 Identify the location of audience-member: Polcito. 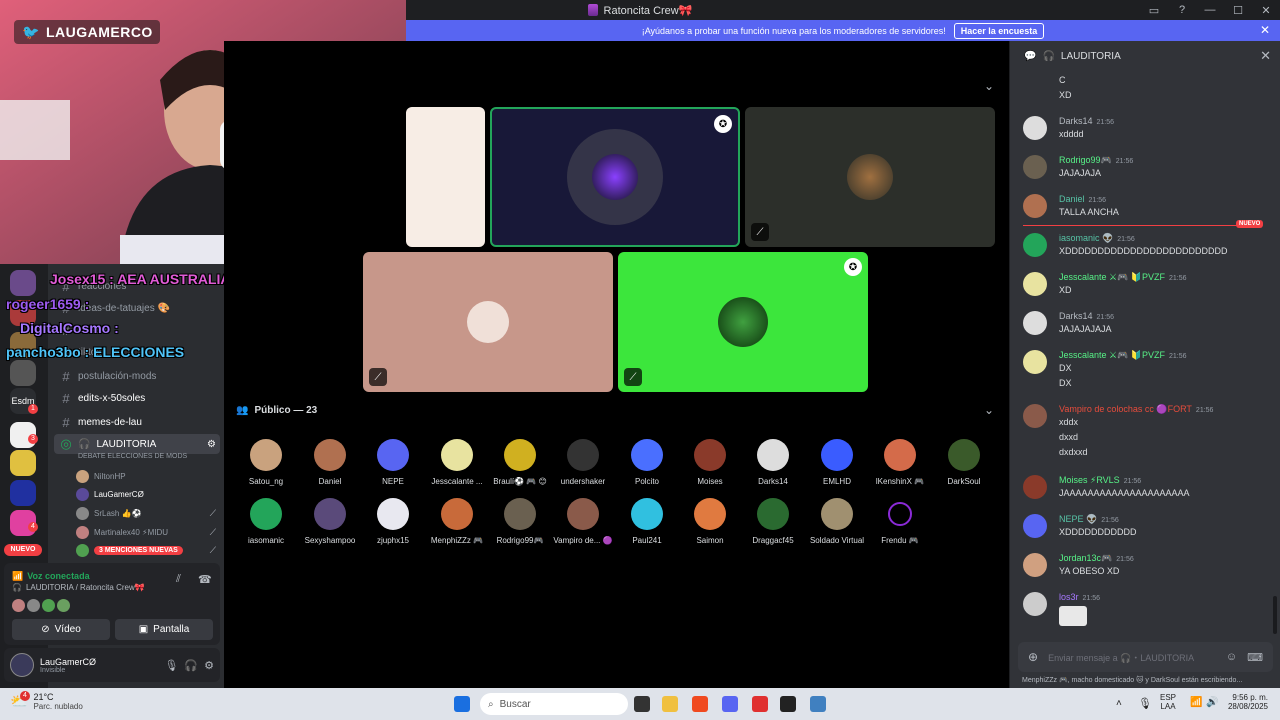
(647, 462).